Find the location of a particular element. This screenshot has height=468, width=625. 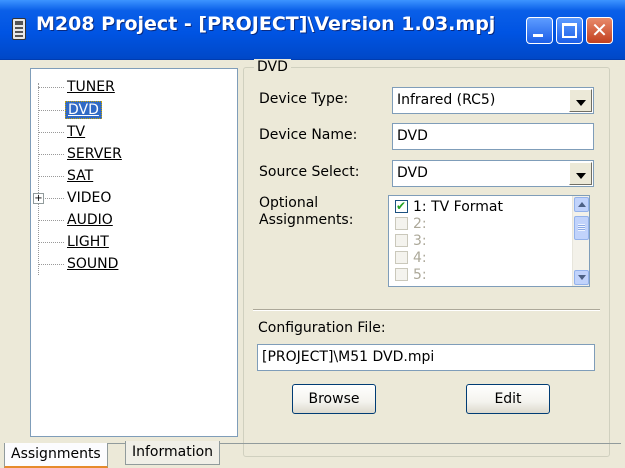

source-select-label: Source Select: is located at coordinates (309, 172).